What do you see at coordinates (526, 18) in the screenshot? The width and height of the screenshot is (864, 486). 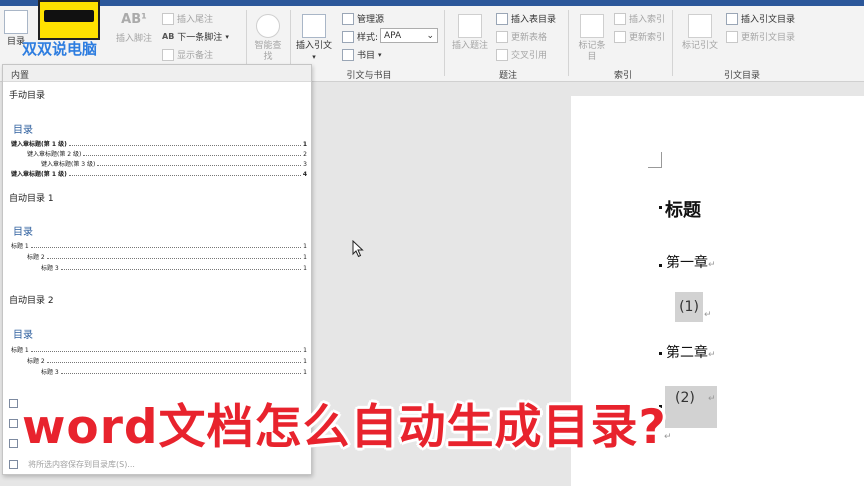 I see `insert-table-of-figures-button: 插入表目录` at bounding box center [526, 18].